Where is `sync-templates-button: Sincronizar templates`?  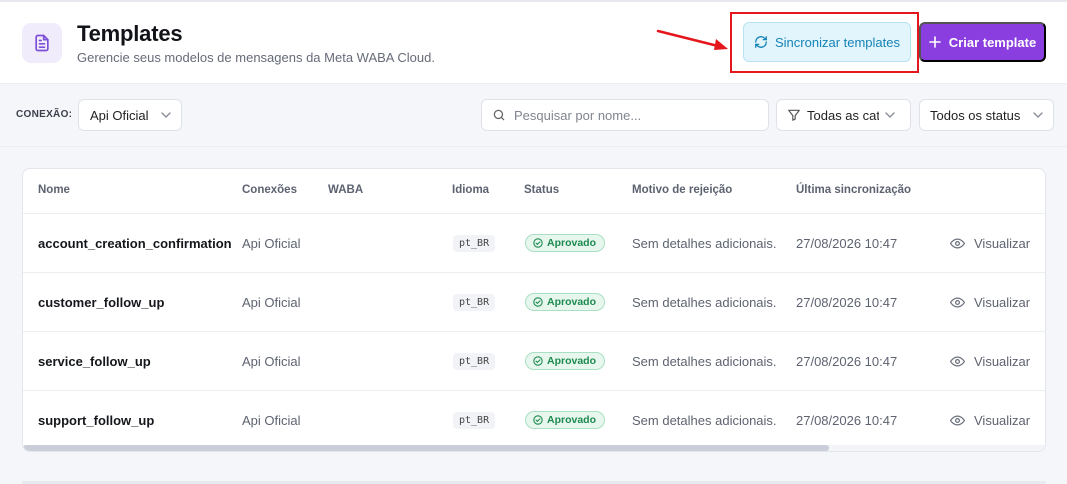
sync-templates-button: Sincronizar templates is located at coordinates (827, 42).